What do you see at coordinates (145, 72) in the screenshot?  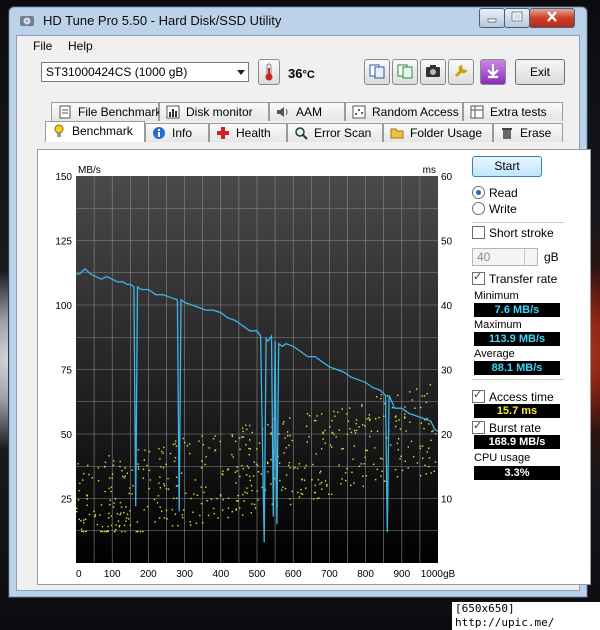 I see `drive-select: ST31000424CS (1000 gB)` at bounding box center [145, 72].